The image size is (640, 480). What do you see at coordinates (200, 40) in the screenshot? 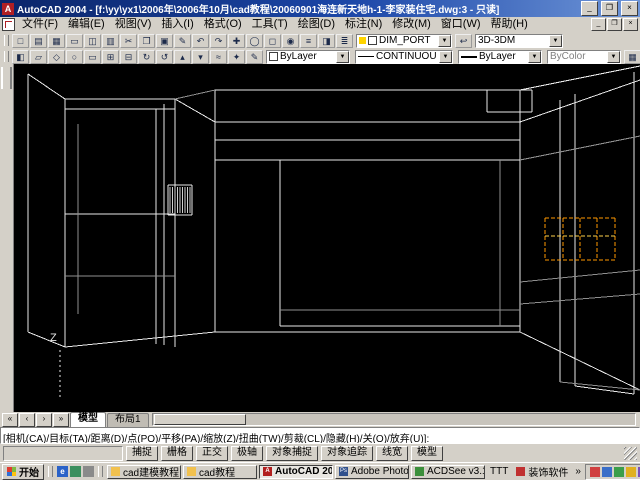
I see `undo-icon: ↶` at bounding box center [200, 40].